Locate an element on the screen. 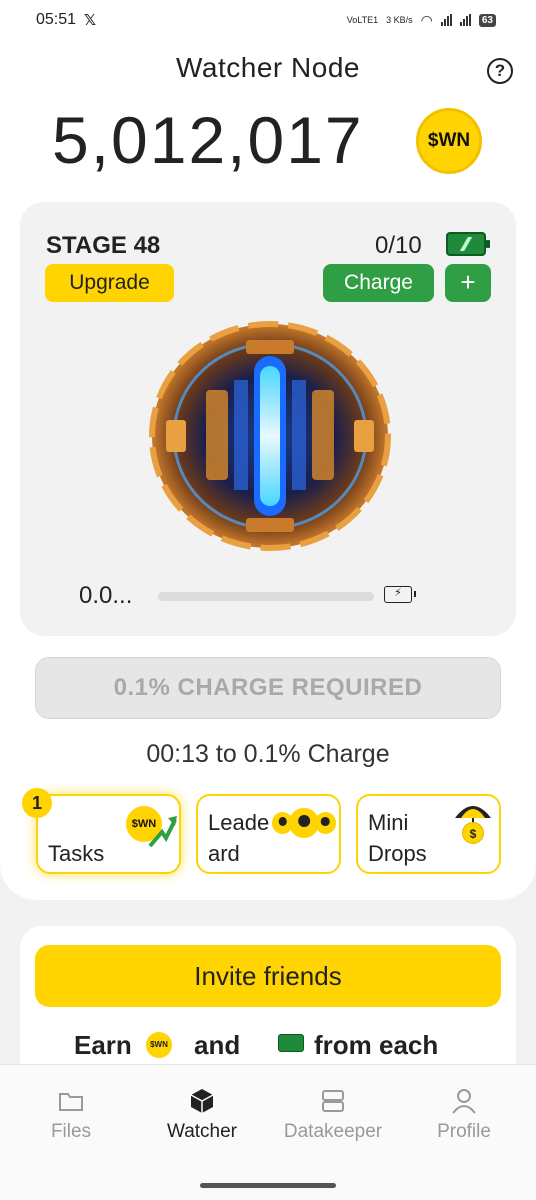 This screenshot has width=536, height=1200. battery-icon is located at coordinates (291, 1043).